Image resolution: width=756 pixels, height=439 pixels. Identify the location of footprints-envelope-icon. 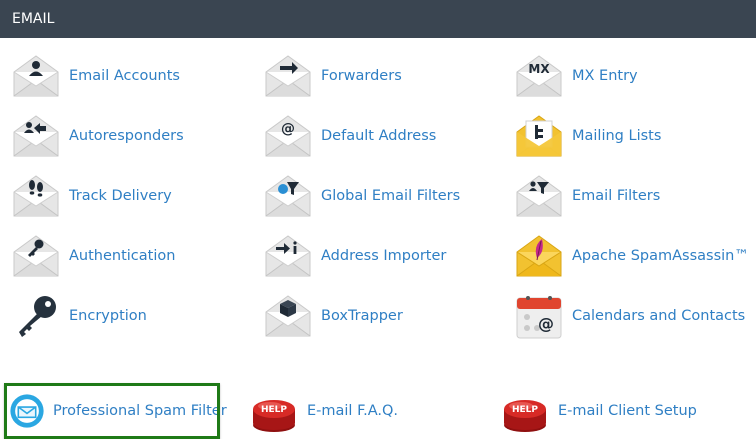
(36, 196).